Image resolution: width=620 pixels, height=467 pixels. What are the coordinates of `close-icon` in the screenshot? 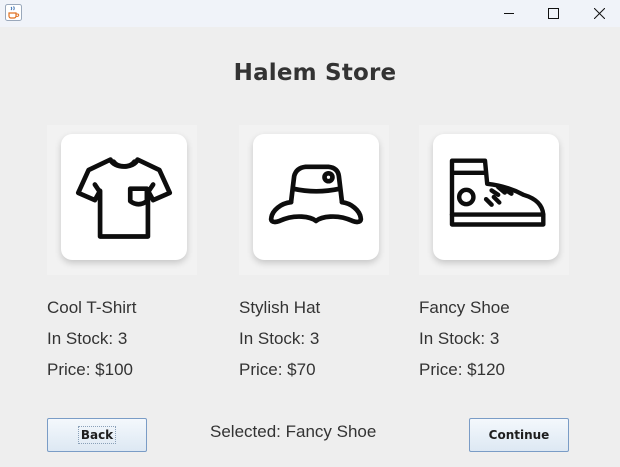 It's located at (599, 13).